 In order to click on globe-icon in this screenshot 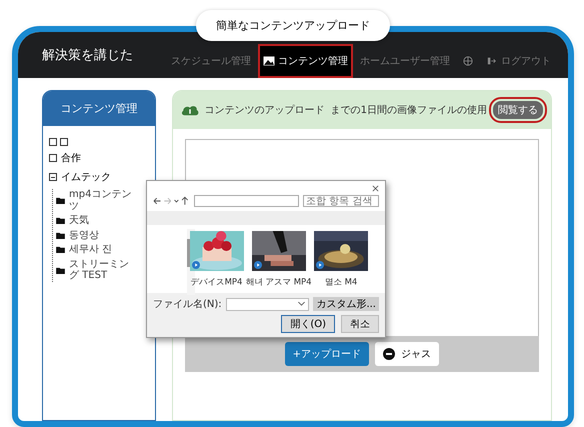, I will do `click(468, 61)`.